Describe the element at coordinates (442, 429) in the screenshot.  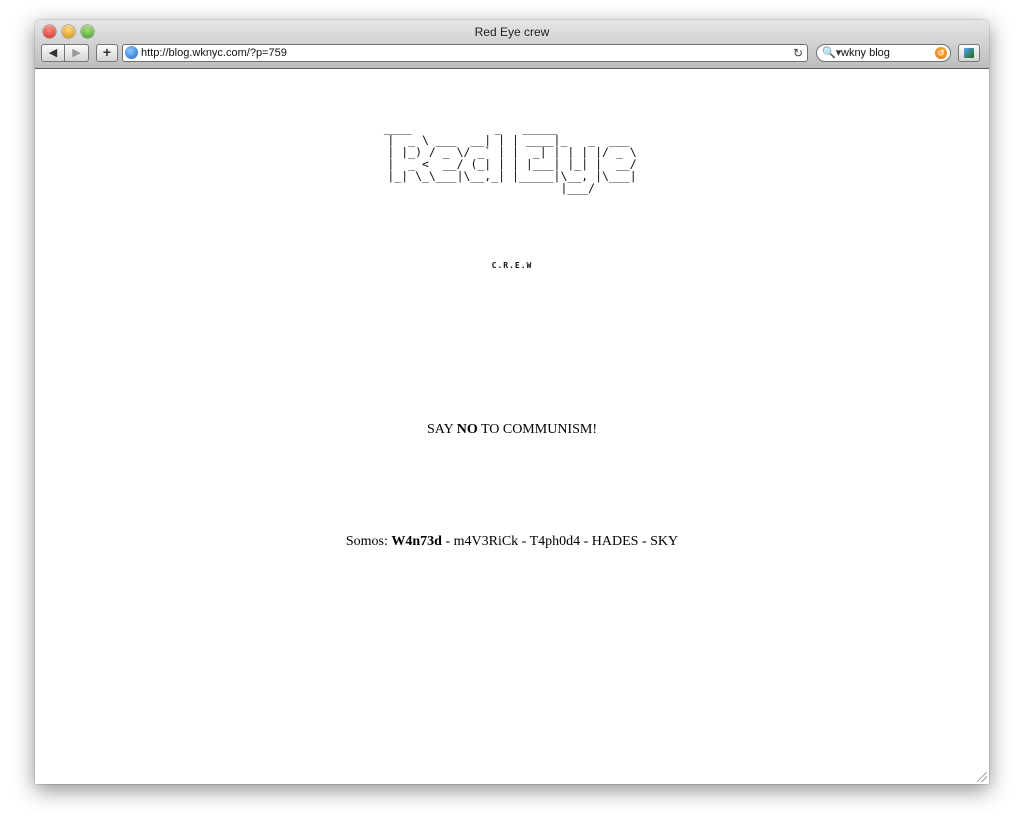
I see `slogan-prefix: SAY` at that location.